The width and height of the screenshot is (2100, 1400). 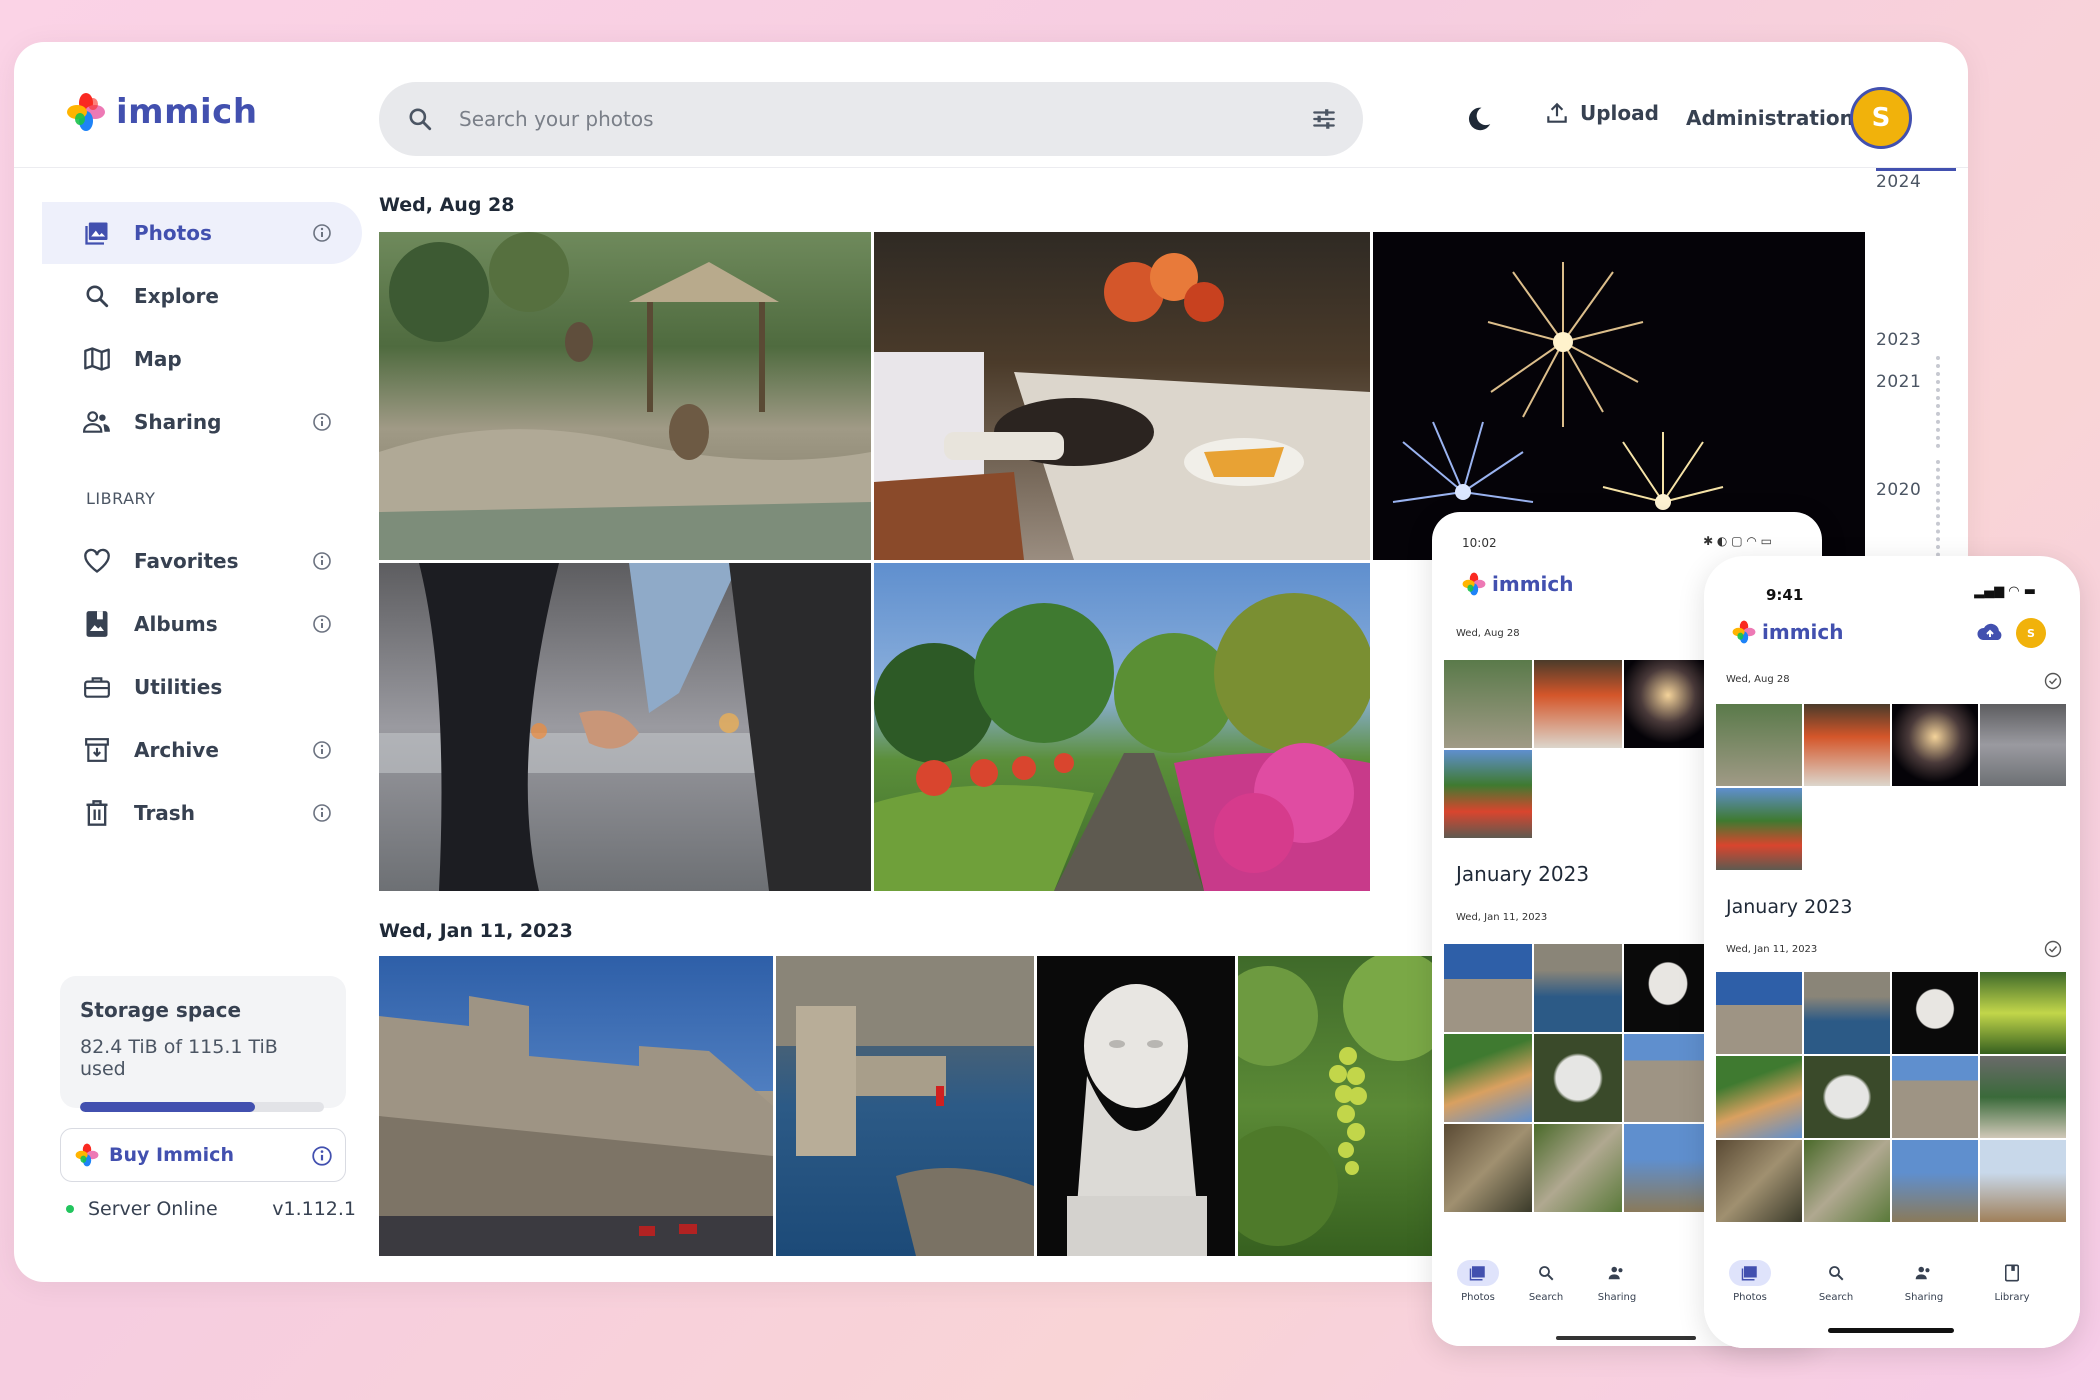 I want to click on sidebar-item-photos: Photos, so click(x=202, y=233).